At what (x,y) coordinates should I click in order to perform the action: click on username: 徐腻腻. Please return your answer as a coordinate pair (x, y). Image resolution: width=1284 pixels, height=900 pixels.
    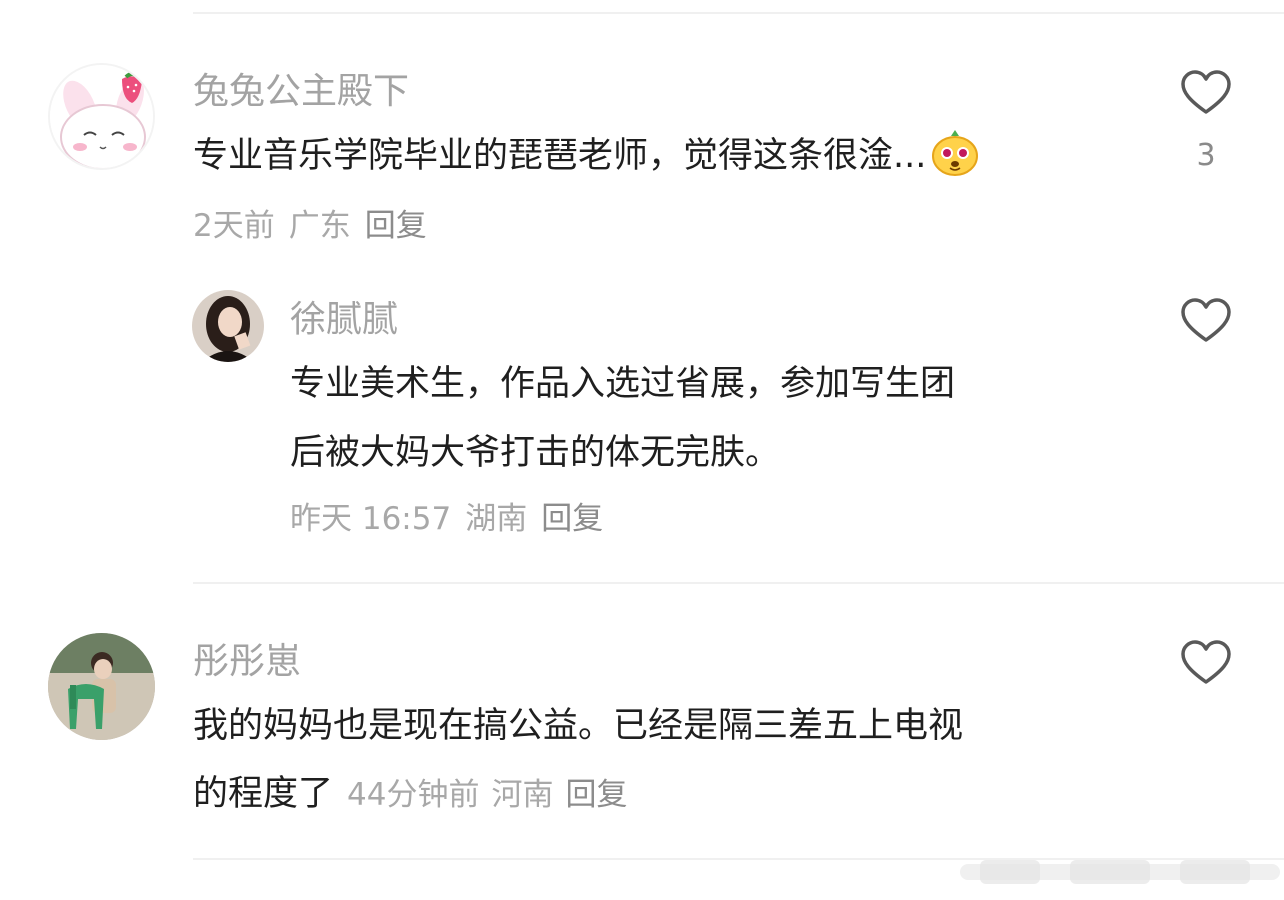
    Looking at the image, I should click on (344, 320).